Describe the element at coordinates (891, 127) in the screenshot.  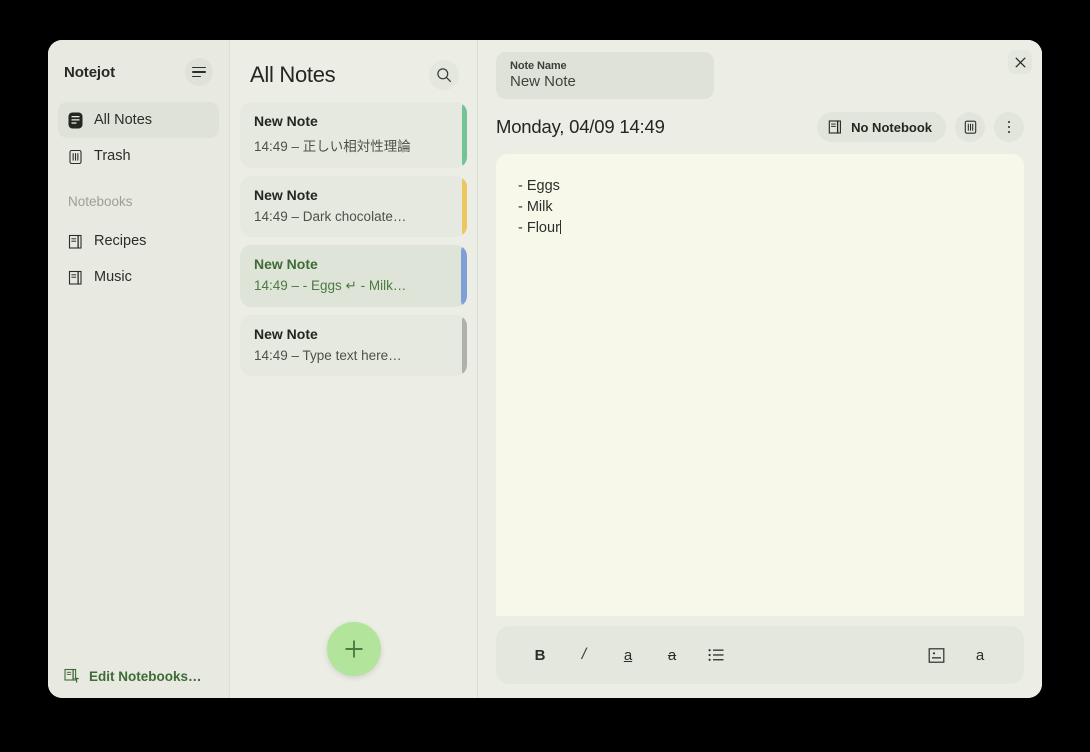
I see `notebook-selector-label: No Notebook` at that location.